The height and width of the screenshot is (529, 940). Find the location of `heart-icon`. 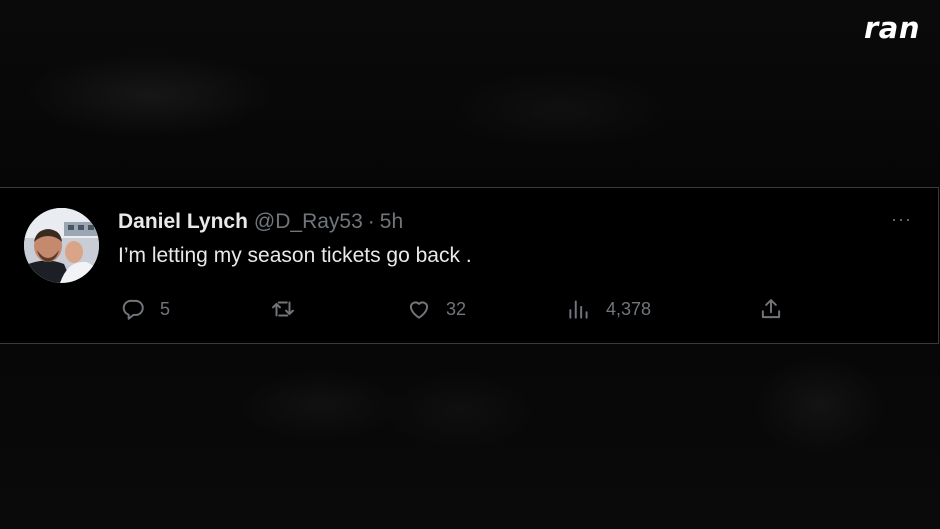

heart-icon is located at coordinates (419, 310).